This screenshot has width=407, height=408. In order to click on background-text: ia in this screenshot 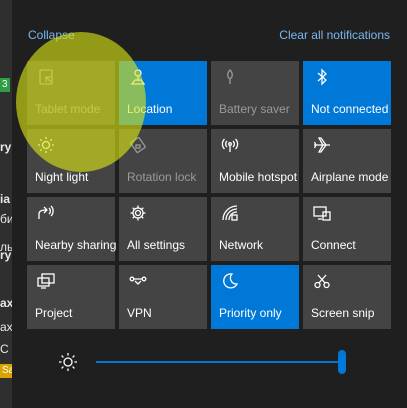, I will do `click(5, 199)`.